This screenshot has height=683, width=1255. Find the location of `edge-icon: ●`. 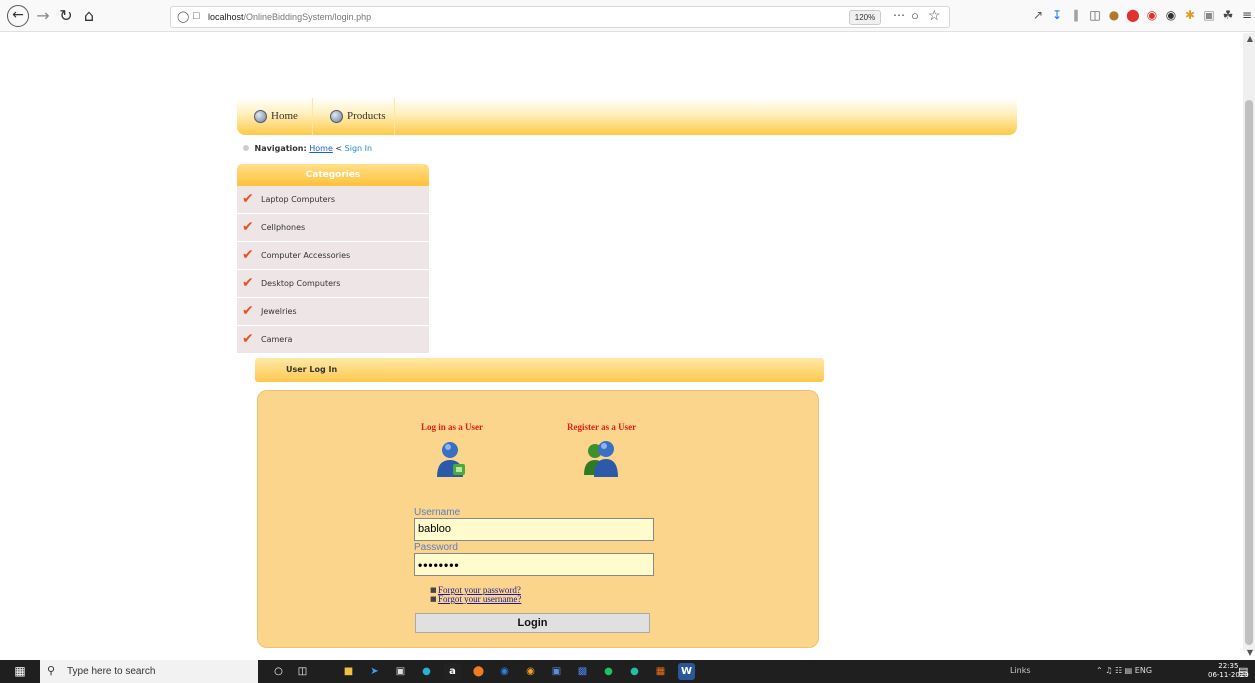

edge-icon: ● is located at coordinates (426, 671).